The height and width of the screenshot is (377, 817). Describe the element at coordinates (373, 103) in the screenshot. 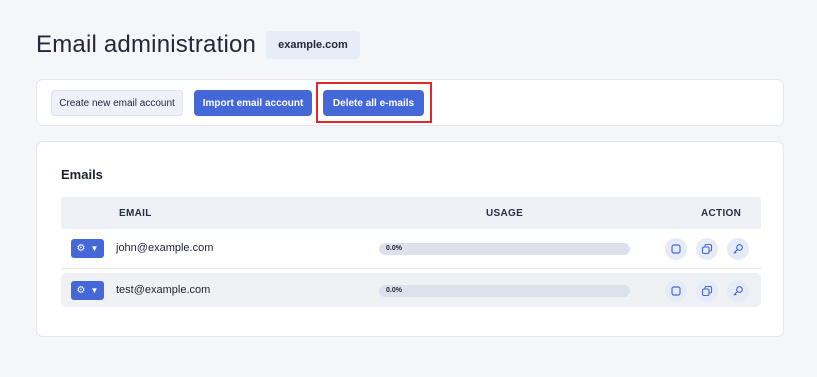

I see `delete-all-emails-button: Delete all e-mails` at that location.